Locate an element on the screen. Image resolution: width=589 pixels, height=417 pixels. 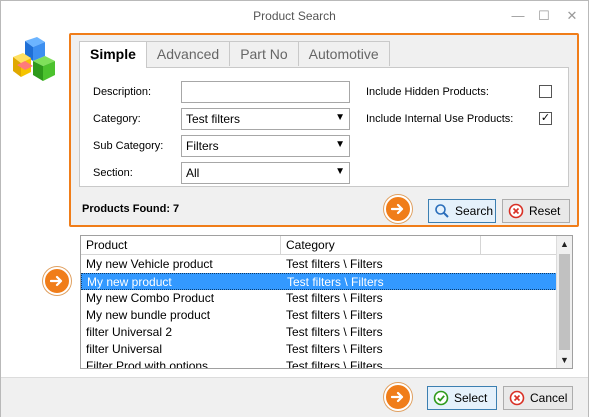
subcategory-label: Sub Category: is located at coordinates (128, 146).